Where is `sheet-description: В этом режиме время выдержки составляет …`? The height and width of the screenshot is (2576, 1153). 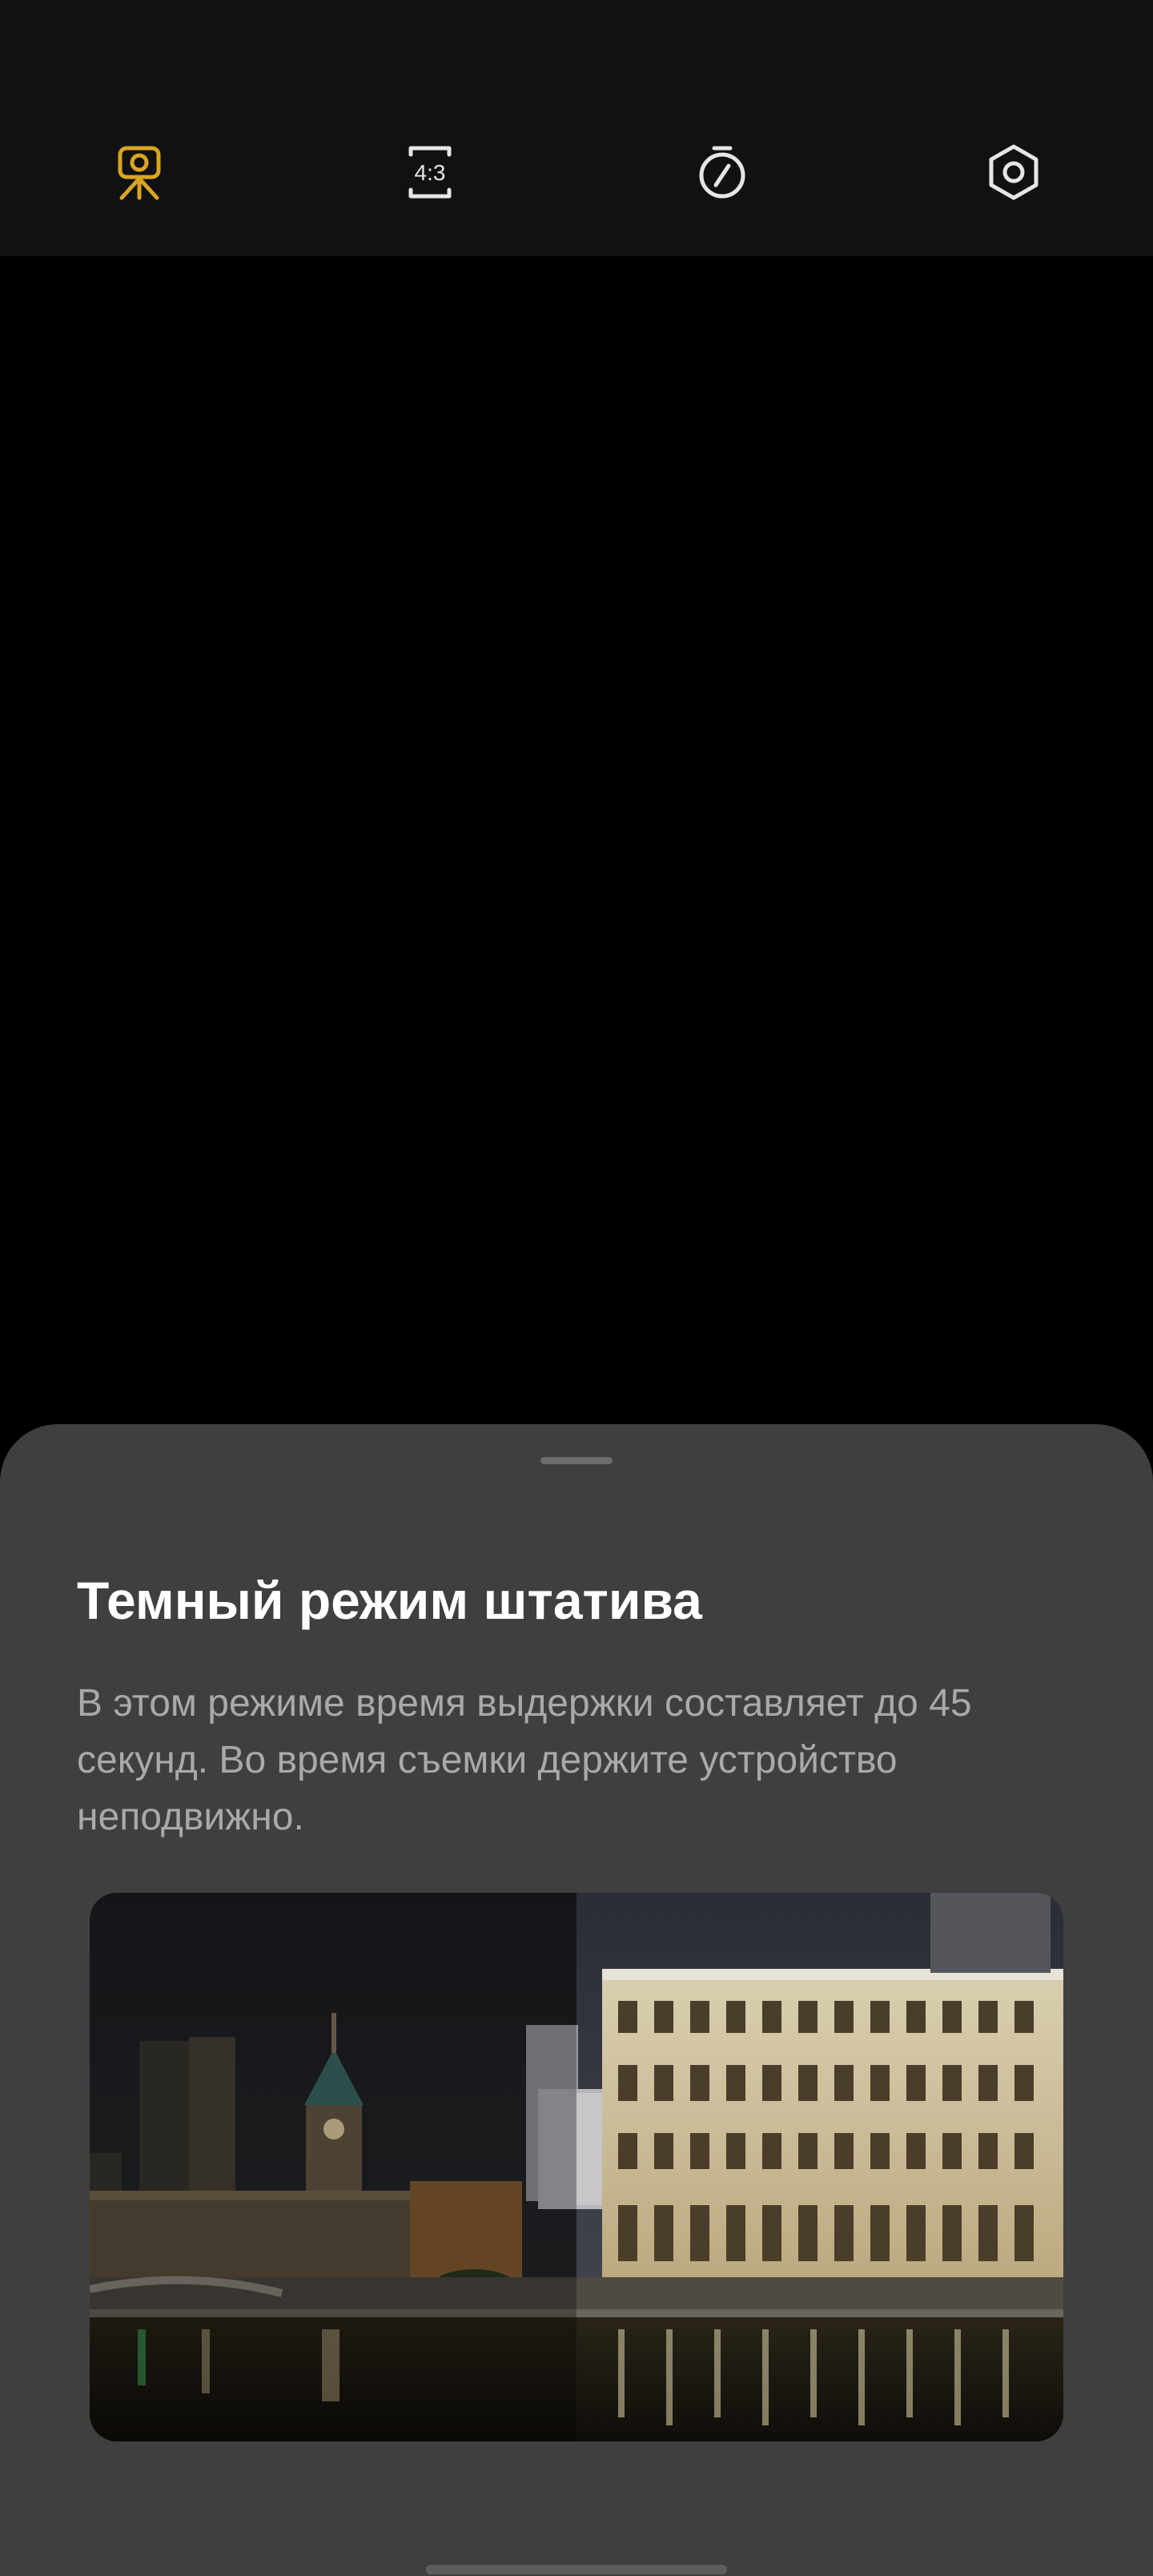
sheet-description: В этом режиме время выдержки составляет … is located at coordinates (524, 1760).